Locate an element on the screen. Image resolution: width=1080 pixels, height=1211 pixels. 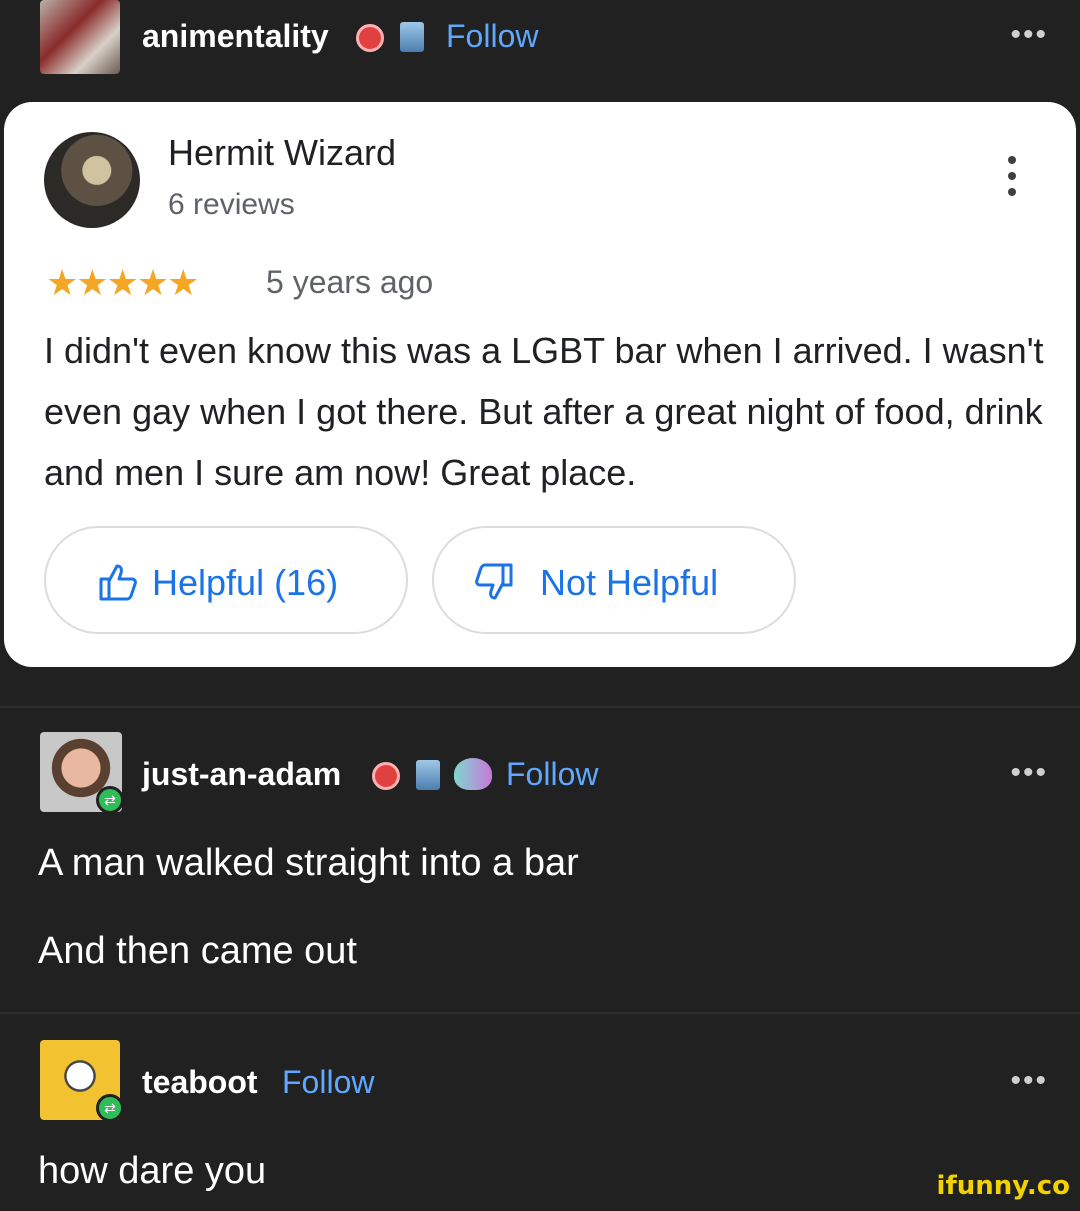
not-helpful-button: Not Helpful is located at coordinates (614, 580).